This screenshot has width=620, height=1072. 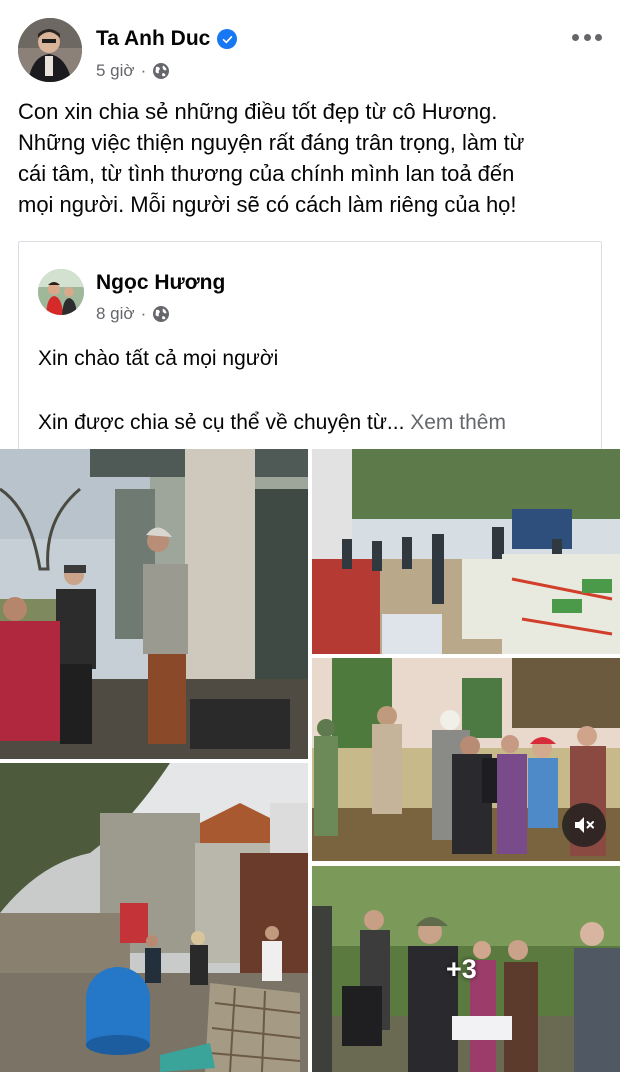 I want to click on more-photos-count: +3, so click(x=461, y=969).